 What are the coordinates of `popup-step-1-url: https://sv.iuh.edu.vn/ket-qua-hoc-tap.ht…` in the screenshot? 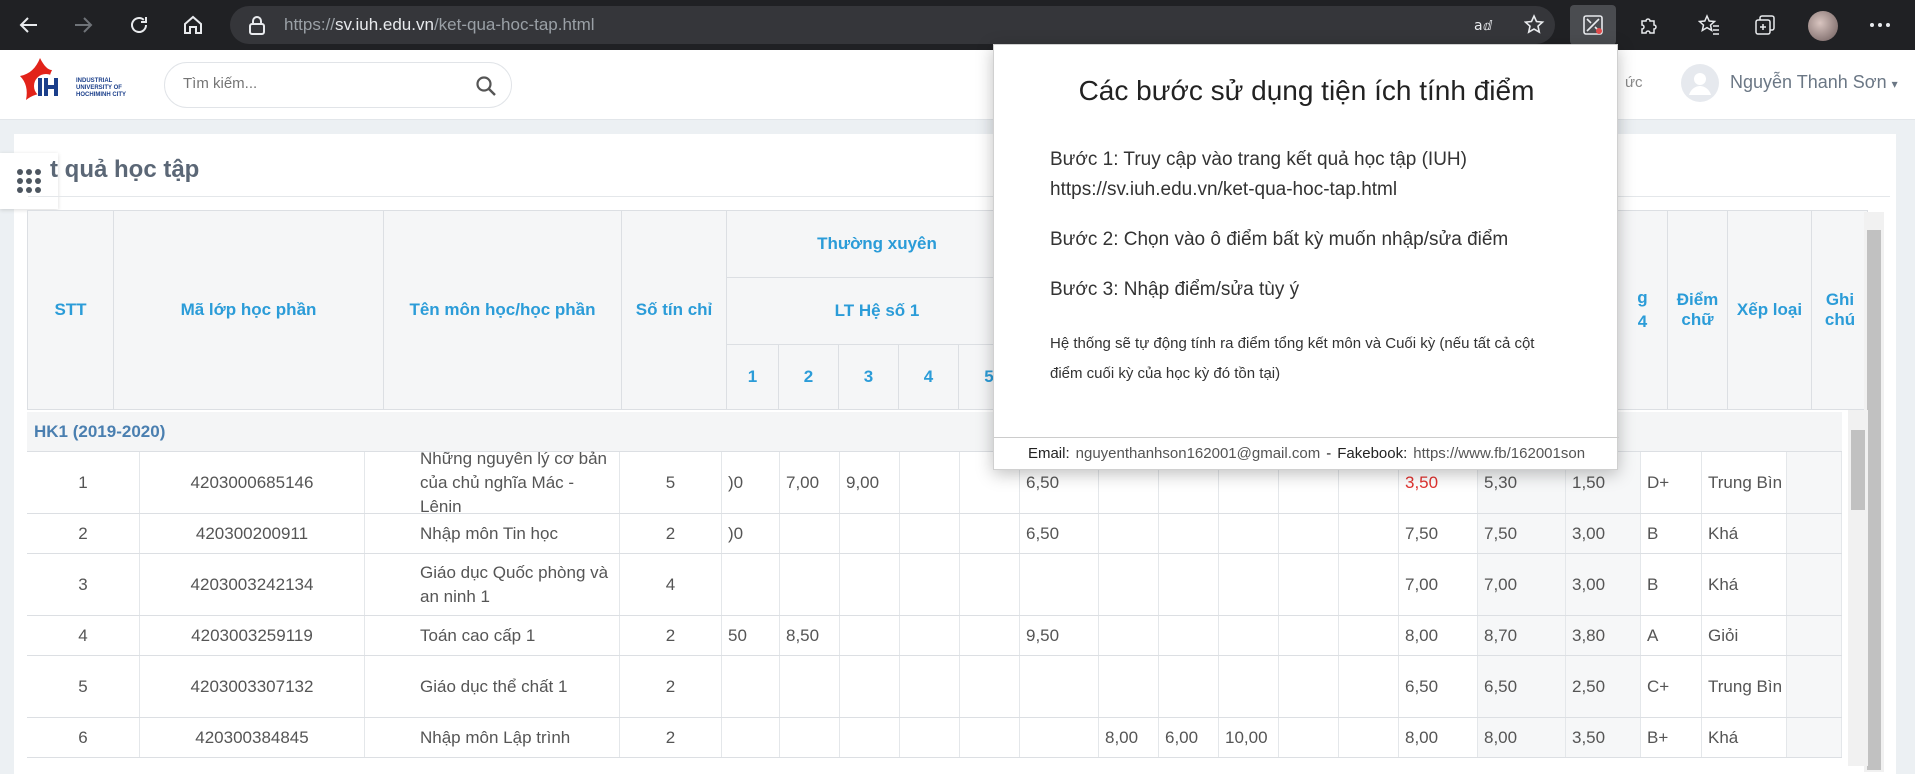 It's located at (1320, 190).